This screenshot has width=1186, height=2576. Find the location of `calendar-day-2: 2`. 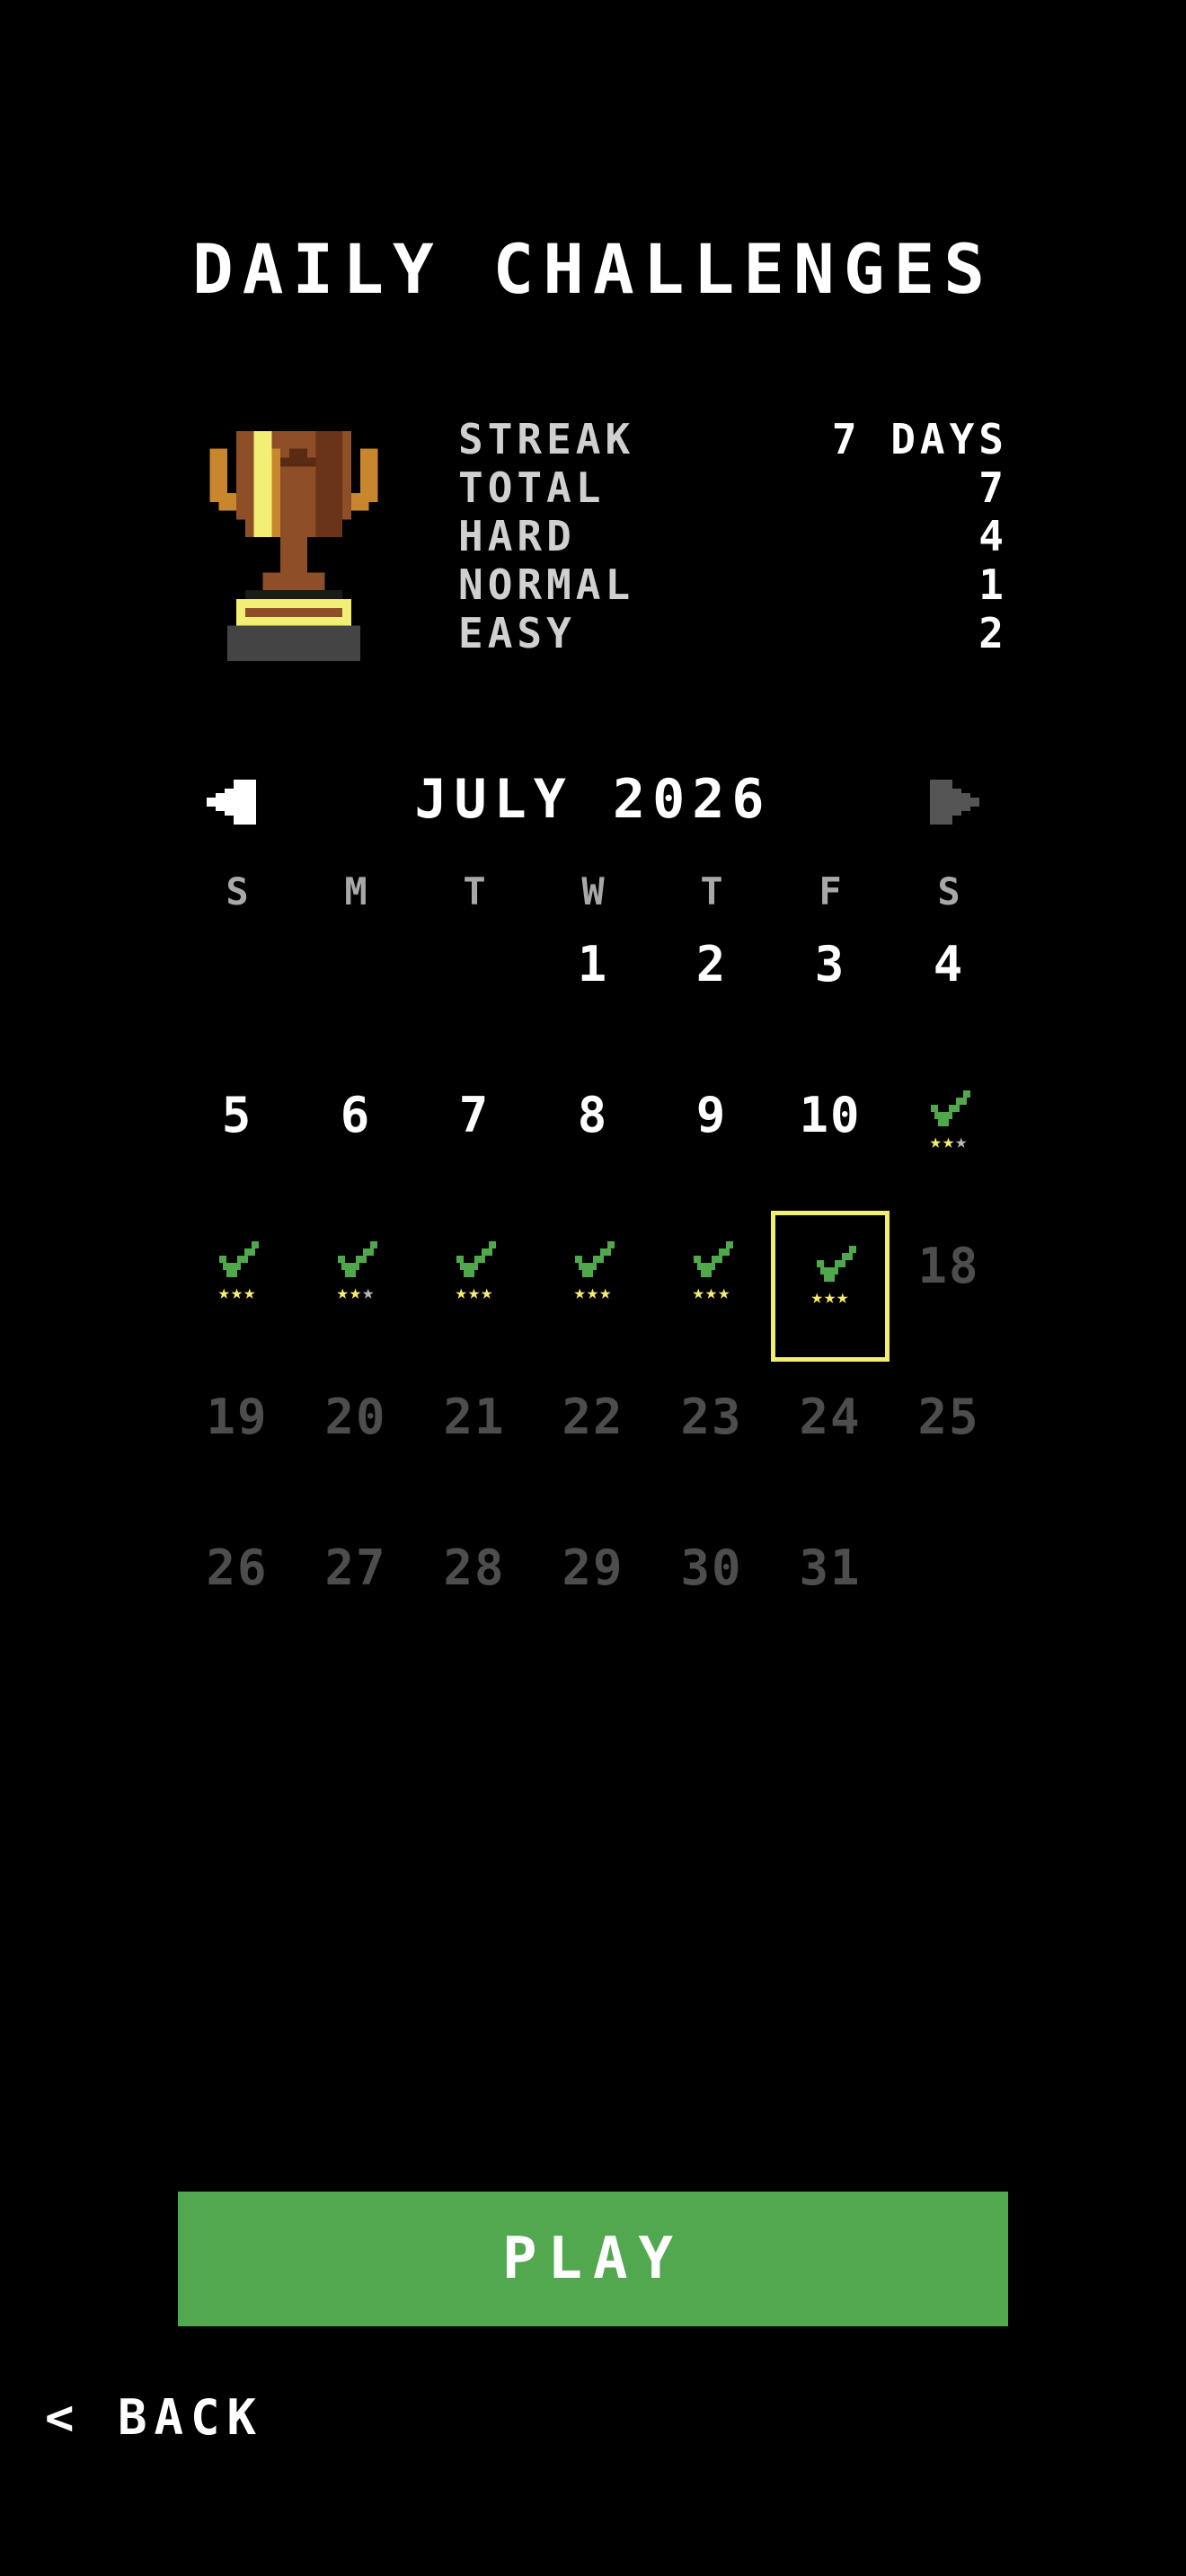

calendar-day-2: 2 is located at coordinates (711, 985).